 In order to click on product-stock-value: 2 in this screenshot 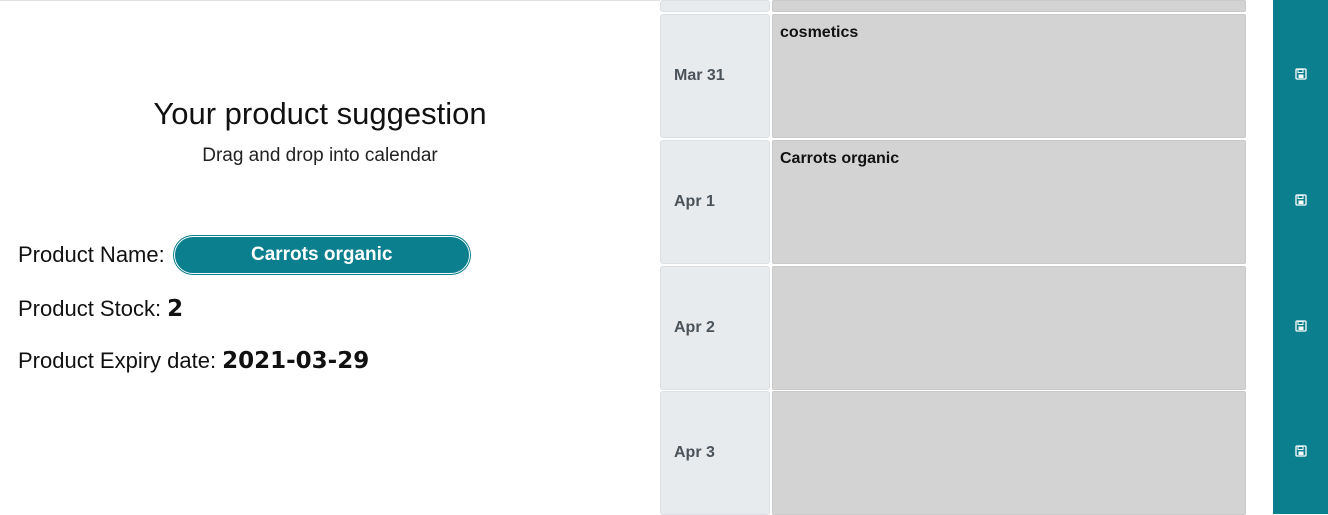, I will do `click(175, 309)`.